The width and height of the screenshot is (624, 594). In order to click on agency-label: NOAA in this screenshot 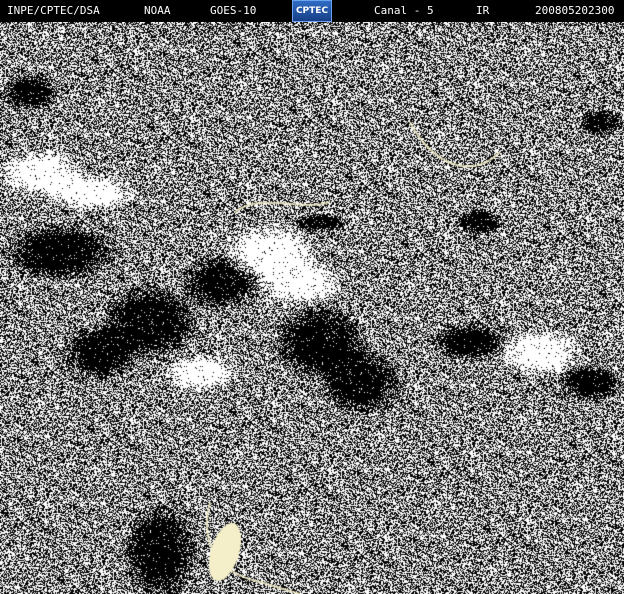, I will do `click(157, 10)`.